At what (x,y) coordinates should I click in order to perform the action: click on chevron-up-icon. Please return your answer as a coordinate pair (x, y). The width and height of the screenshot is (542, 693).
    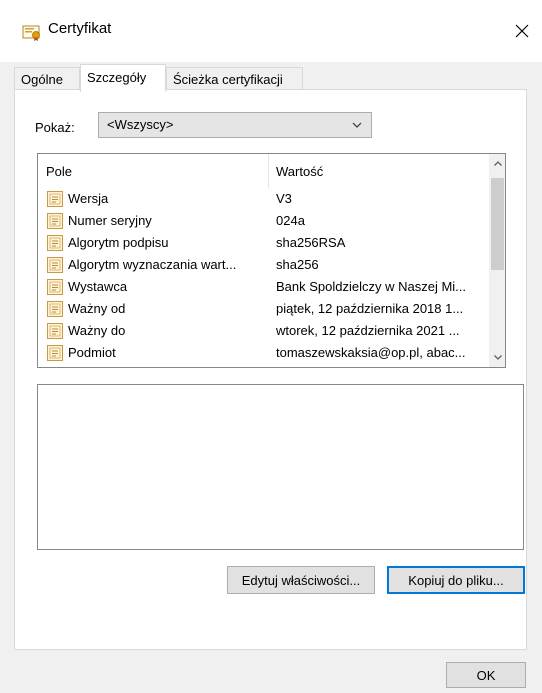
    Looking at the image, I should click on (497, 163).